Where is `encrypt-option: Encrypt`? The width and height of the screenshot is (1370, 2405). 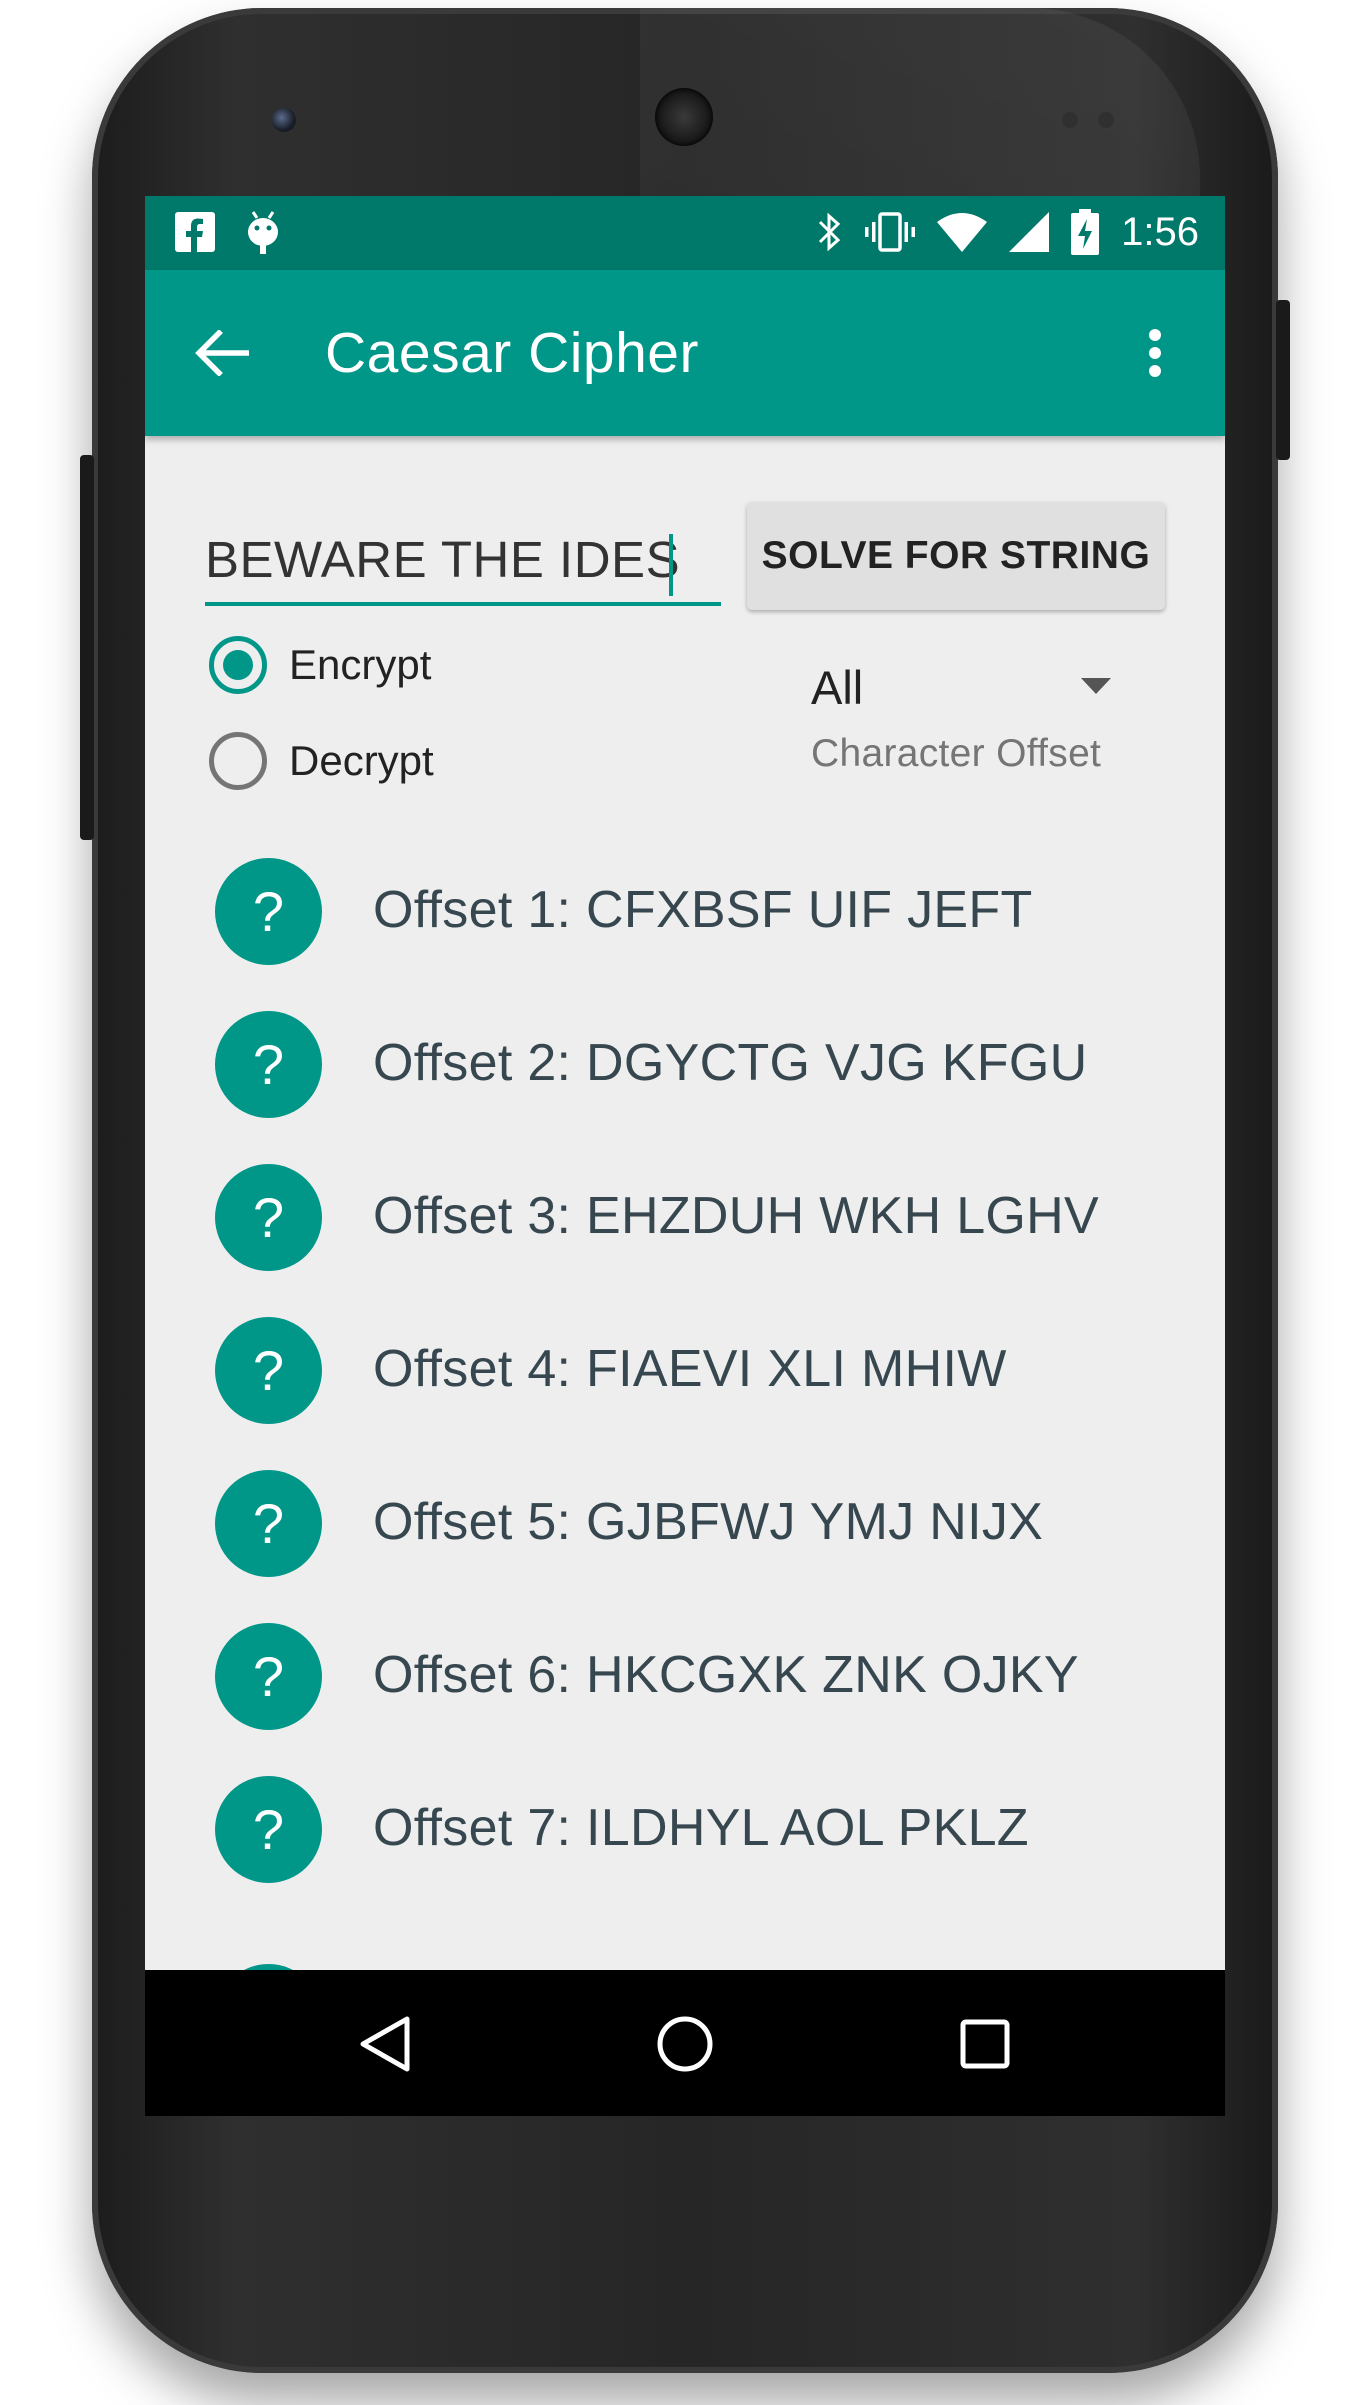
encrypt-option: Encrypt is located at coordinates (320, 665).